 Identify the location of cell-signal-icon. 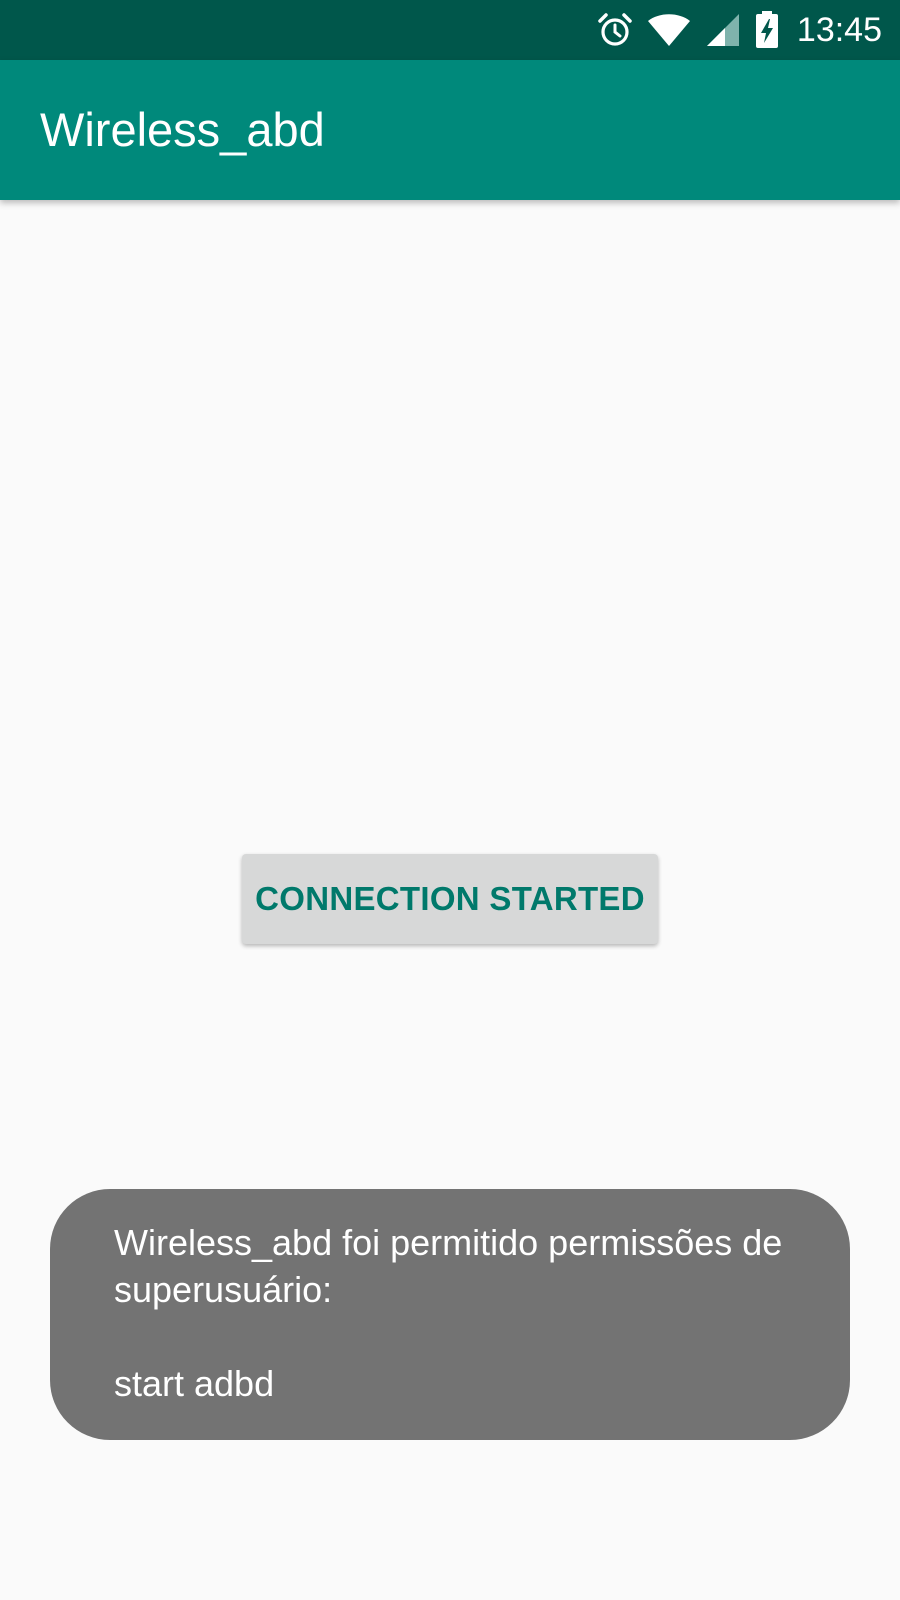
(723, 30).